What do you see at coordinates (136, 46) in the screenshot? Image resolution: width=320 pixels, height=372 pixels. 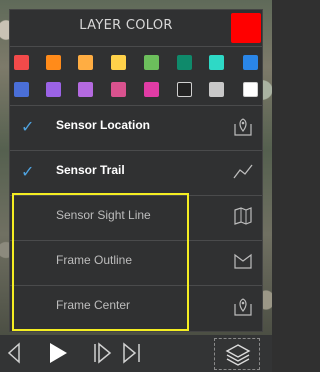 I see `header-divider` at bounding box center [136, 46].